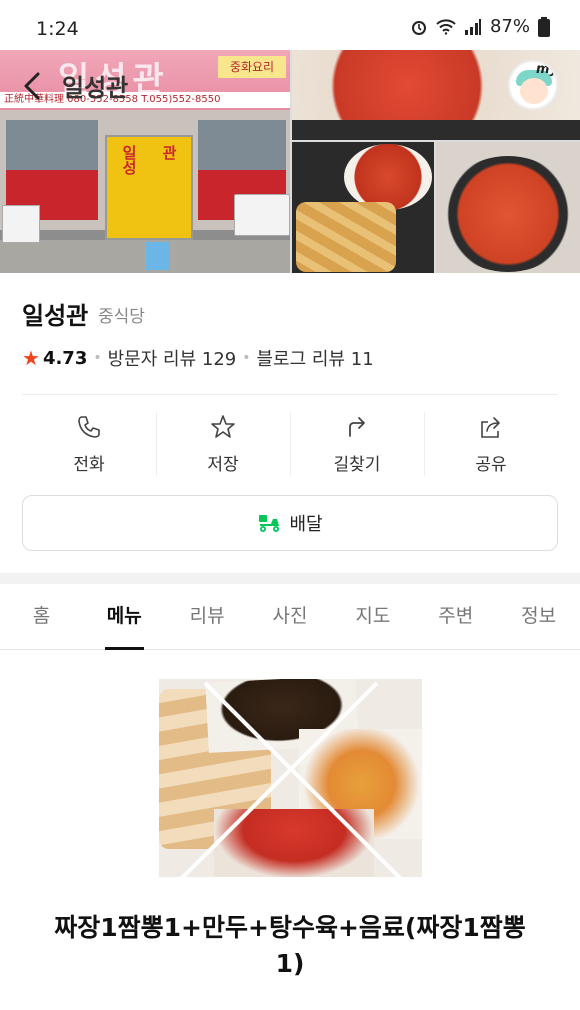 The image size is (580, 1010). Describe the element at coordinates (33, 86) in the screenshot. I see `back-arrow-icon` at that location.